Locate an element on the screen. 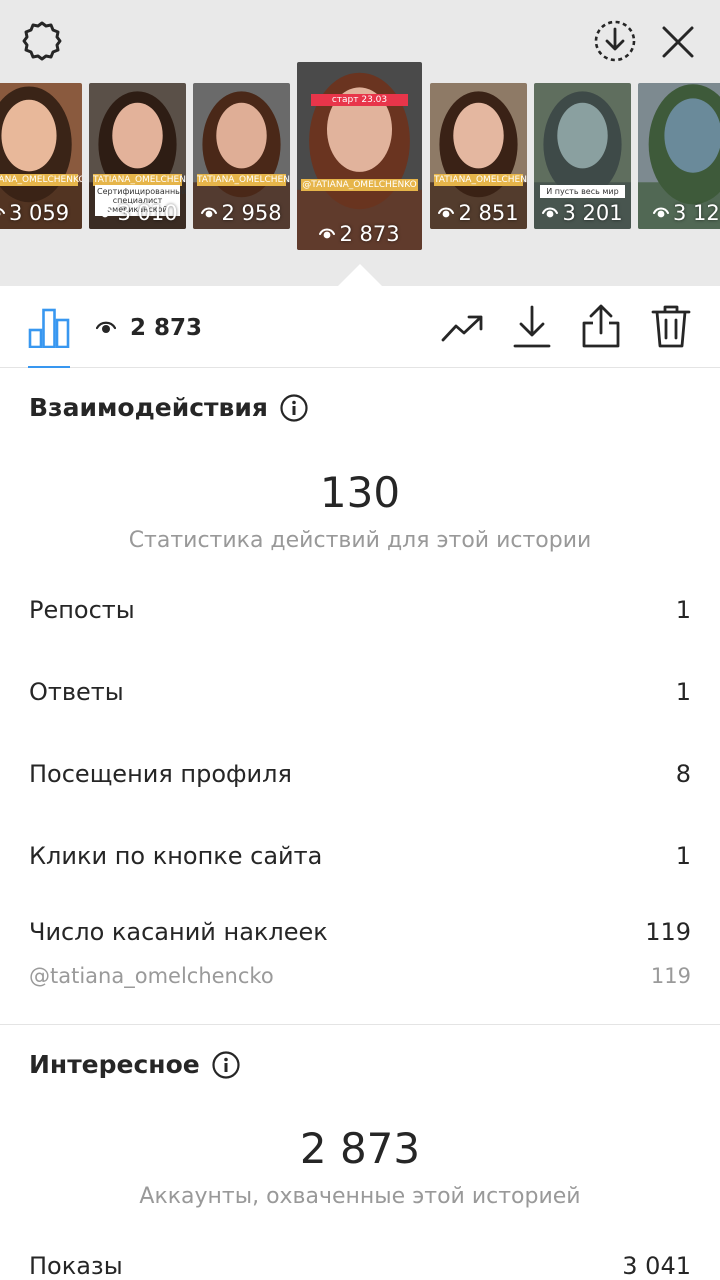  metric-label: Репосты is located at coordinates (82, 610).